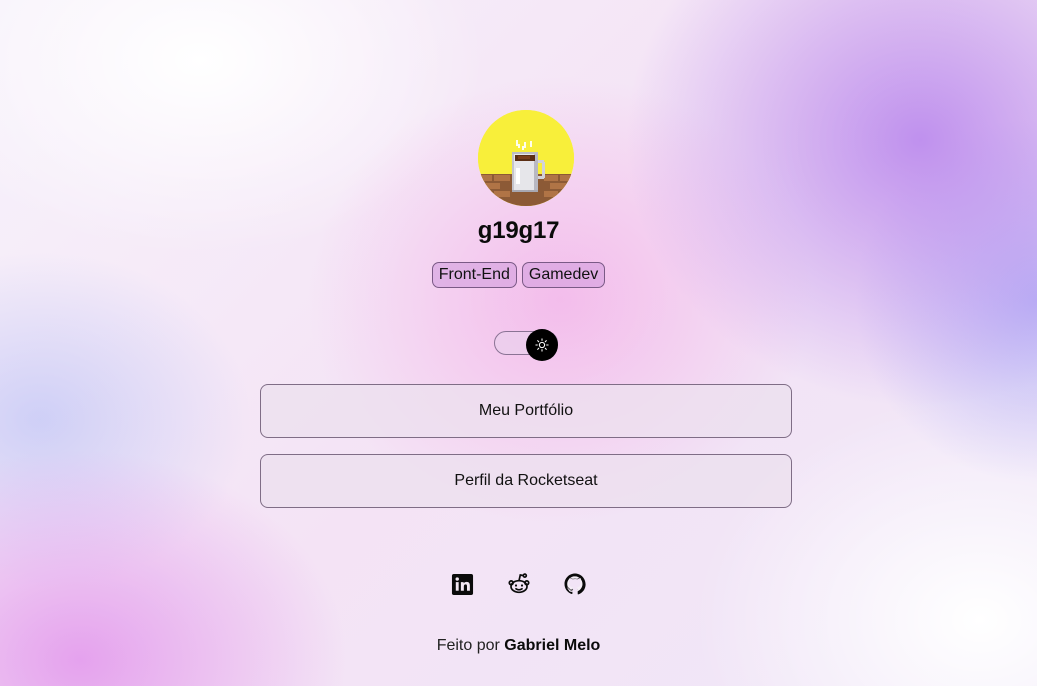  What do you see at coordinates (518, 275) in the screenshot?
I see `tag-list: Front-End Gamedev` at bounding box center [518, 275].